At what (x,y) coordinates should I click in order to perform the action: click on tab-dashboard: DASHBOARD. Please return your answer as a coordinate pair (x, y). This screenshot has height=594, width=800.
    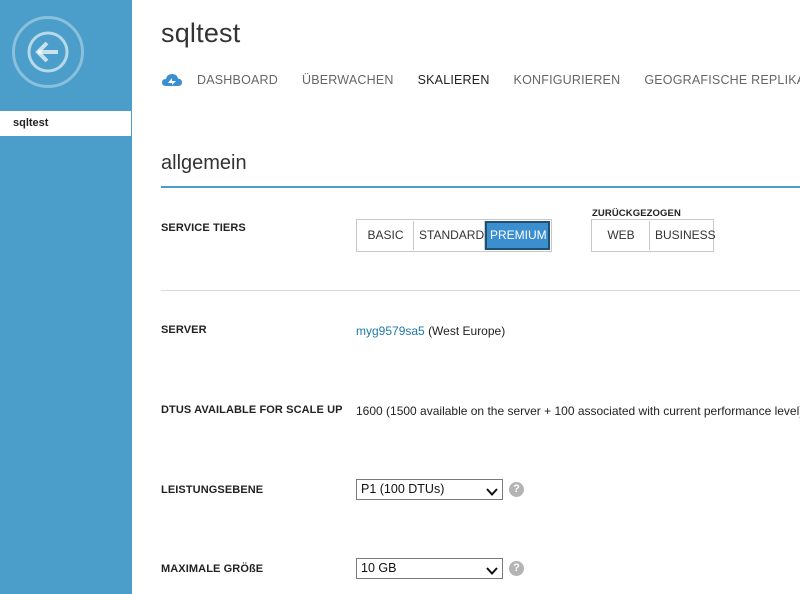
    Looking at the image, I should click on (237, 80).